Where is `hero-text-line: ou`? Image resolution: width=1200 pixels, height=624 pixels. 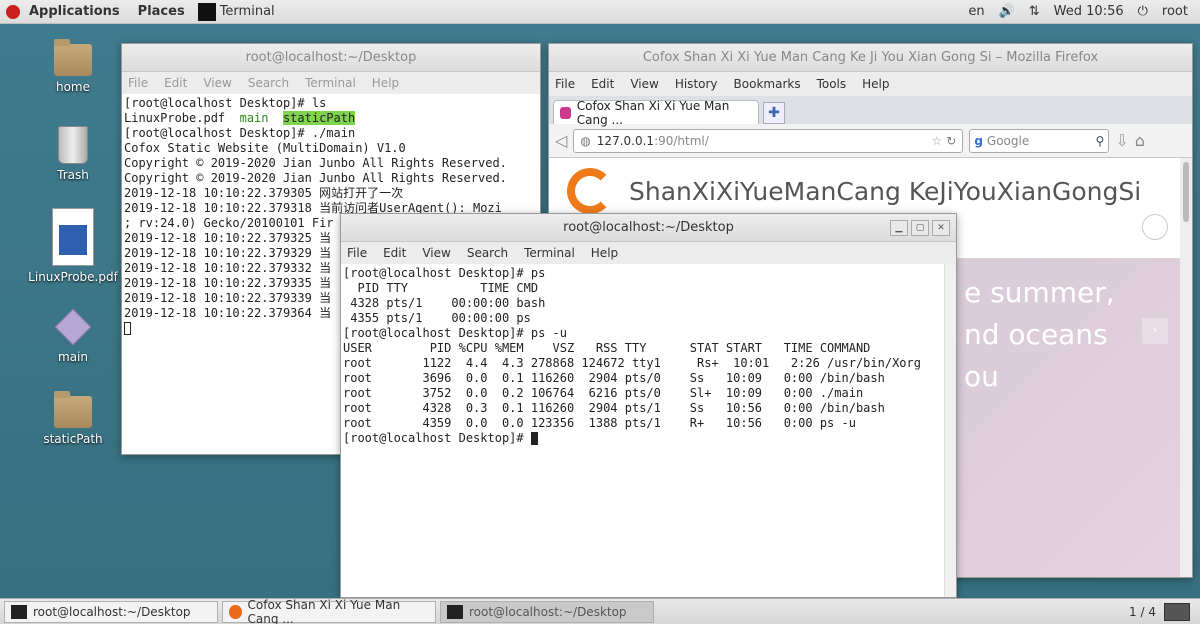 hero-text-line: ou is located at coordinates (981, 376).